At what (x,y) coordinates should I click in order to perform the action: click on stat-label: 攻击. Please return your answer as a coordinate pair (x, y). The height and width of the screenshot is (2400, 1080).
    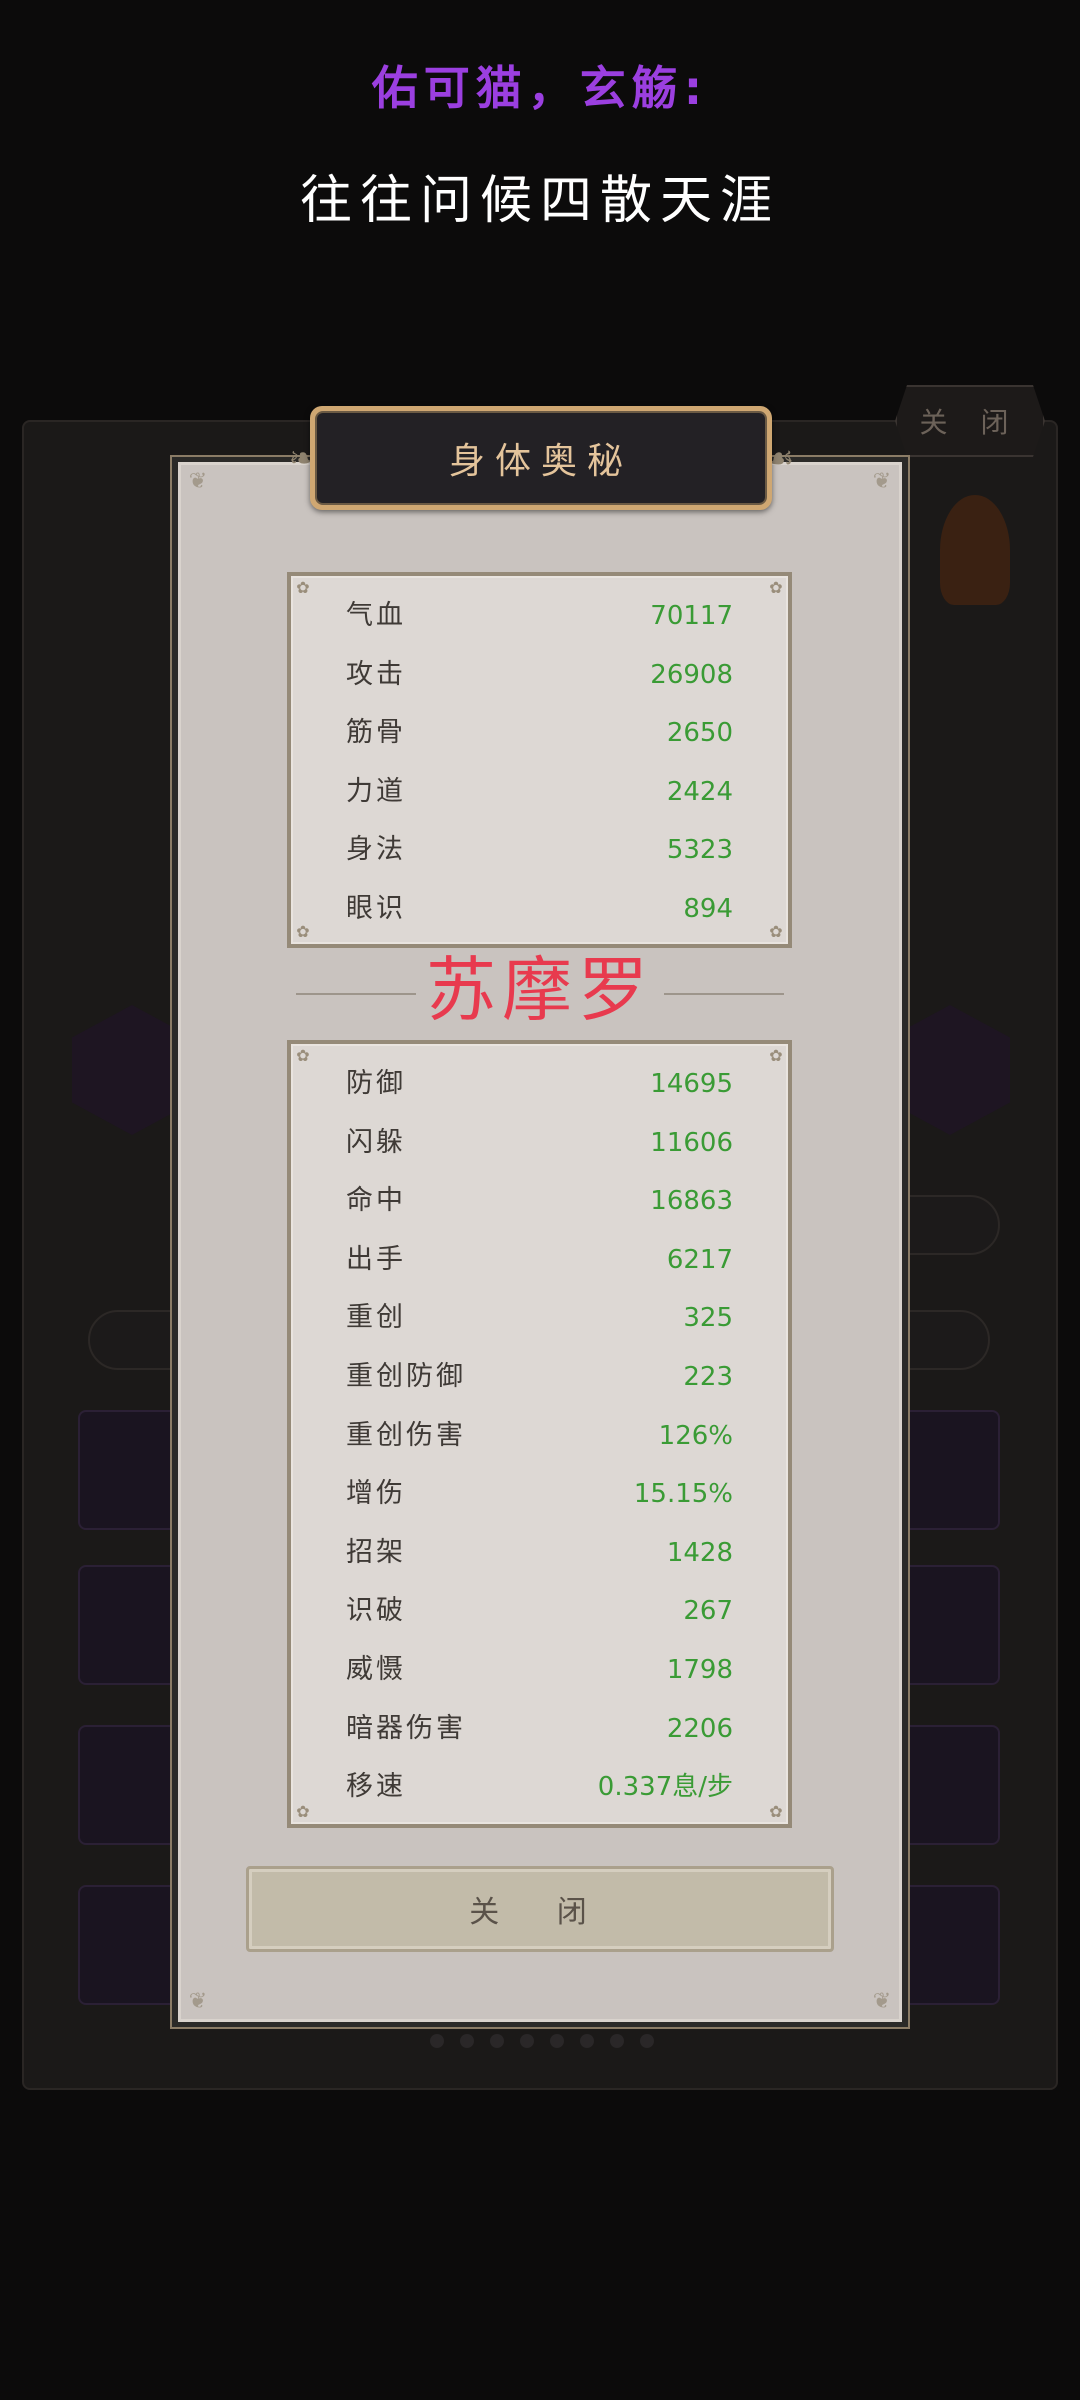
    Looking at the image, I should click on (376, 674).